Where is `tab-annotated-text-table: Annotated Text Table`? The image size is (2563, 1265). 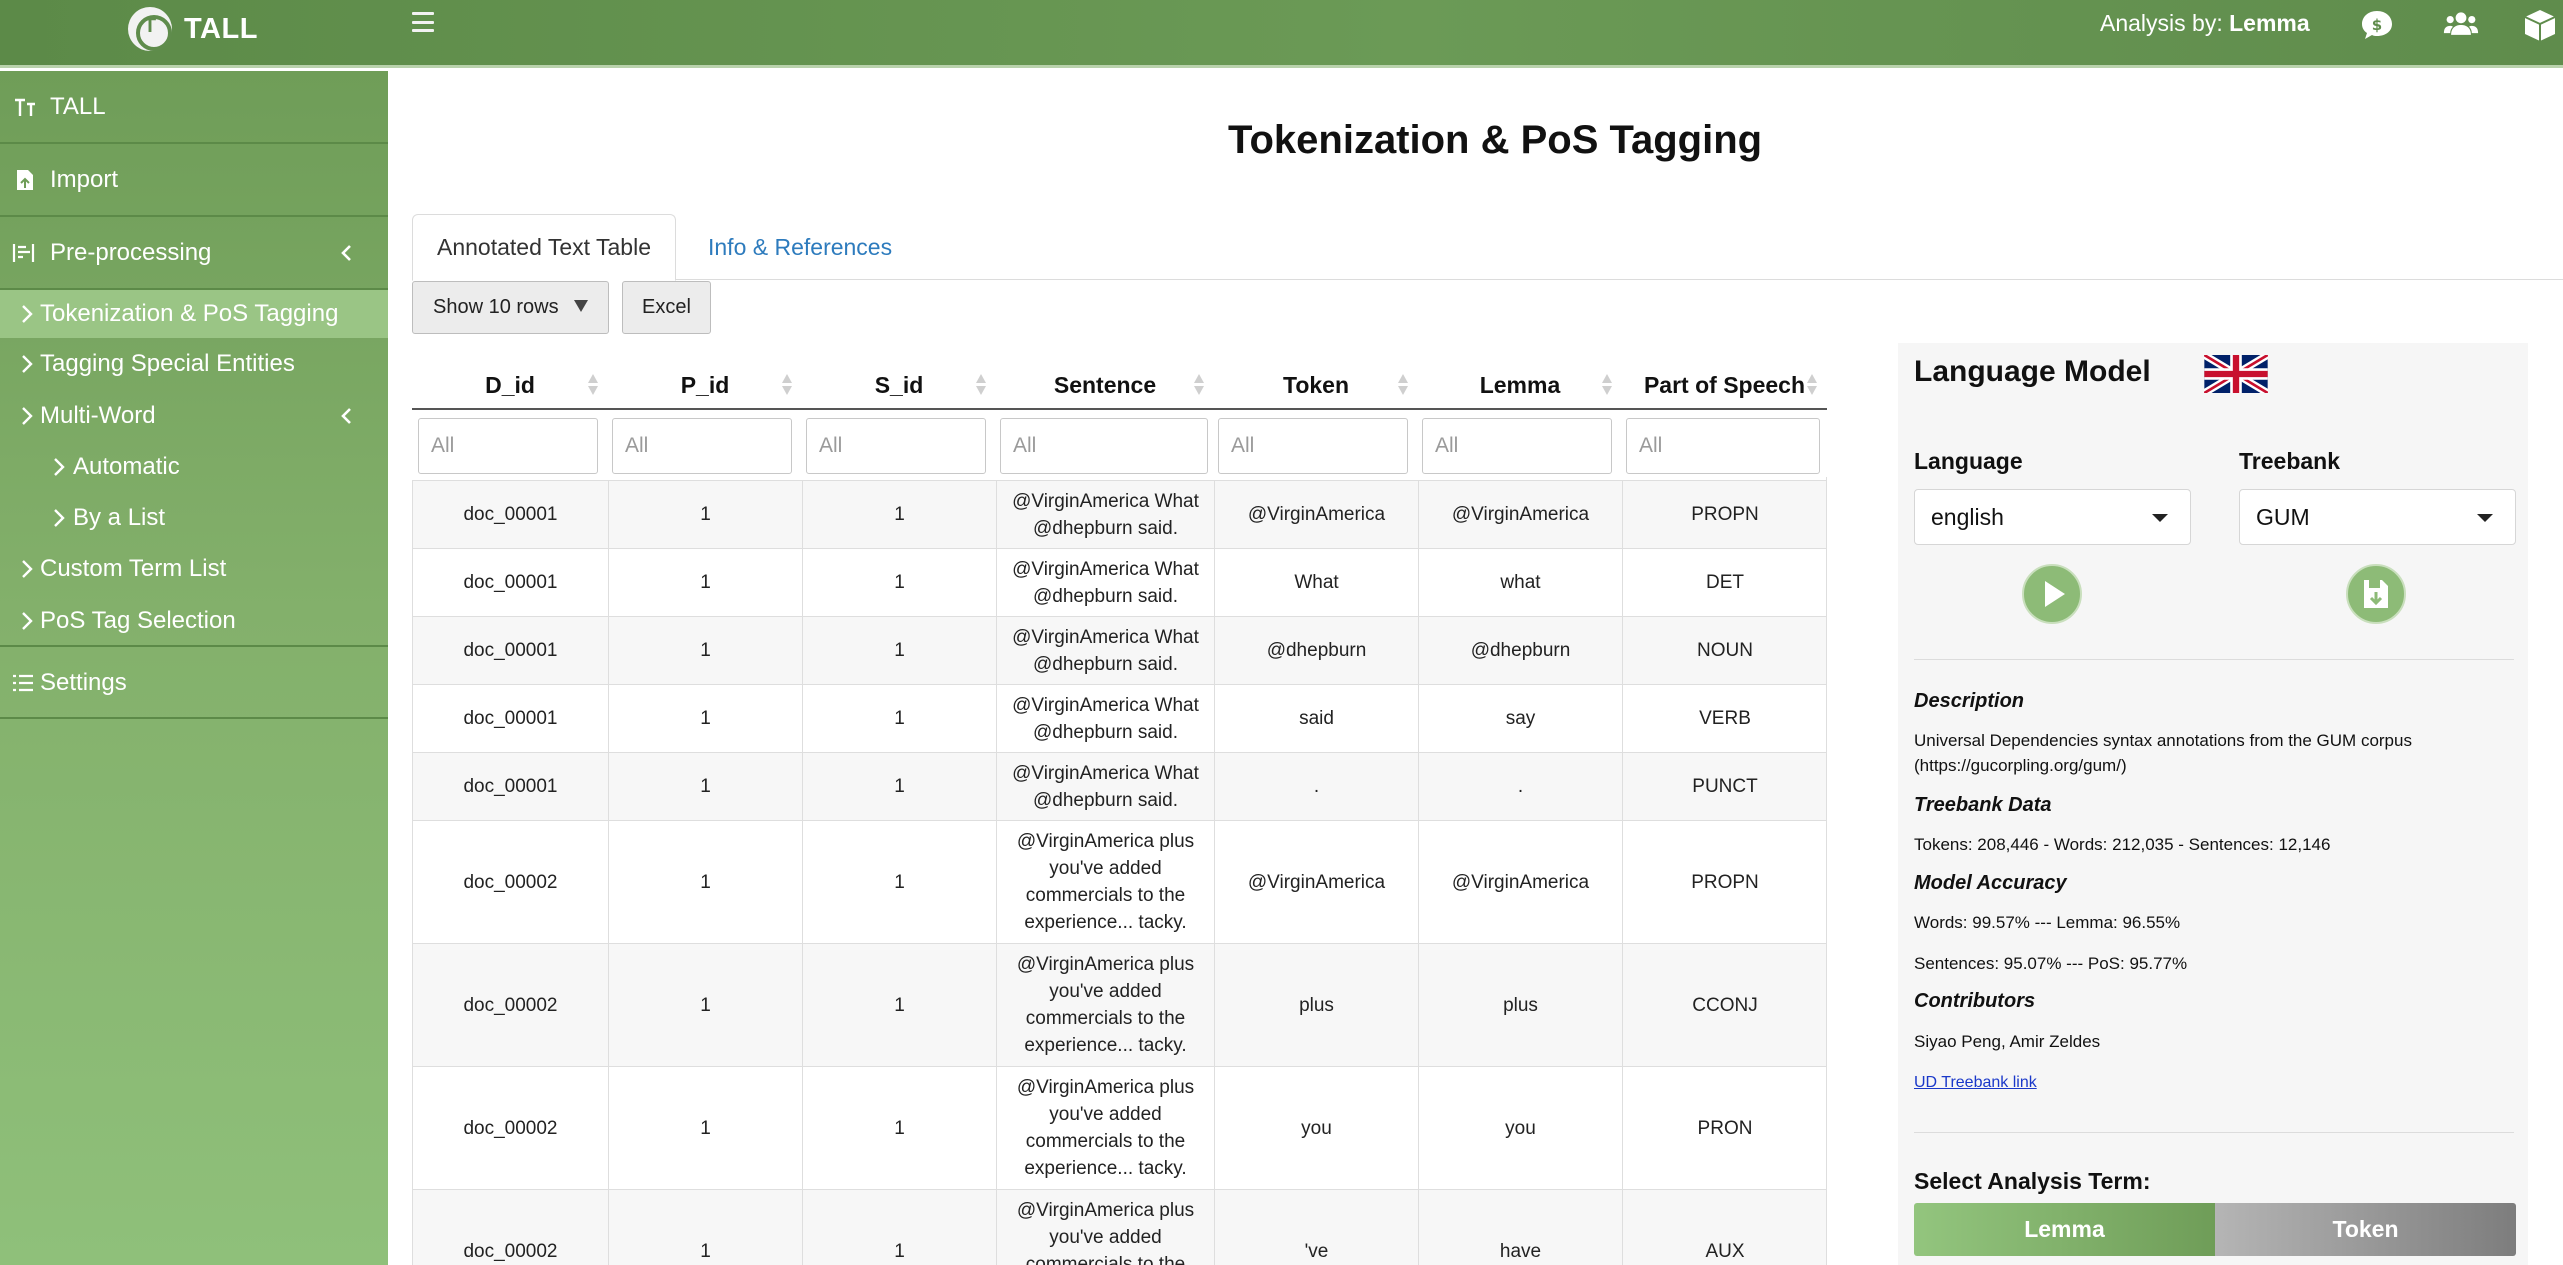
tab-annotated-text-table: Annotated Text Table is located at coordinates (544, 247).